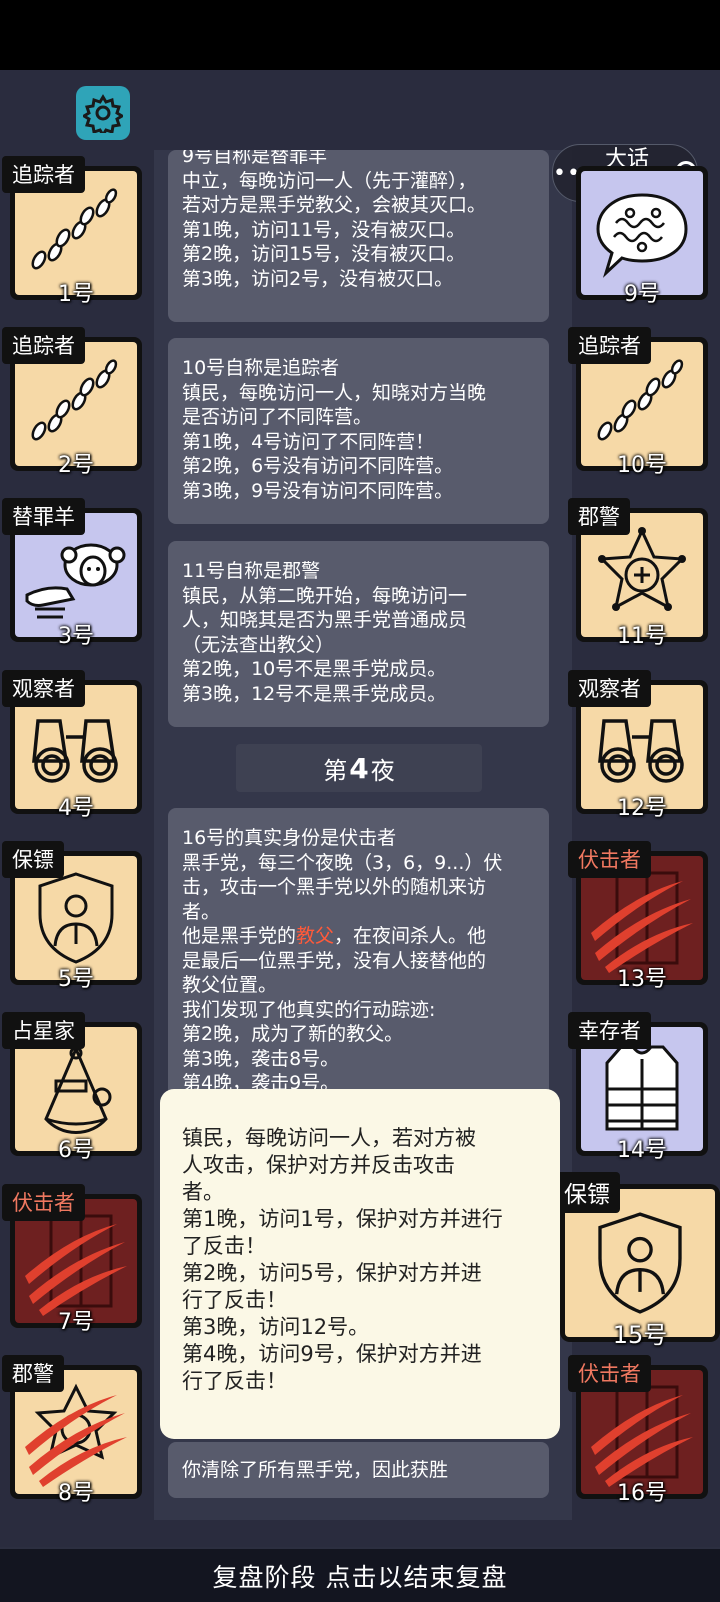 The height and width of the screenshot is (1602, 720). Describe the element at coordinates (251, 571) in the screenshot. I see `log-line: 11号自称是郡警` at that location.